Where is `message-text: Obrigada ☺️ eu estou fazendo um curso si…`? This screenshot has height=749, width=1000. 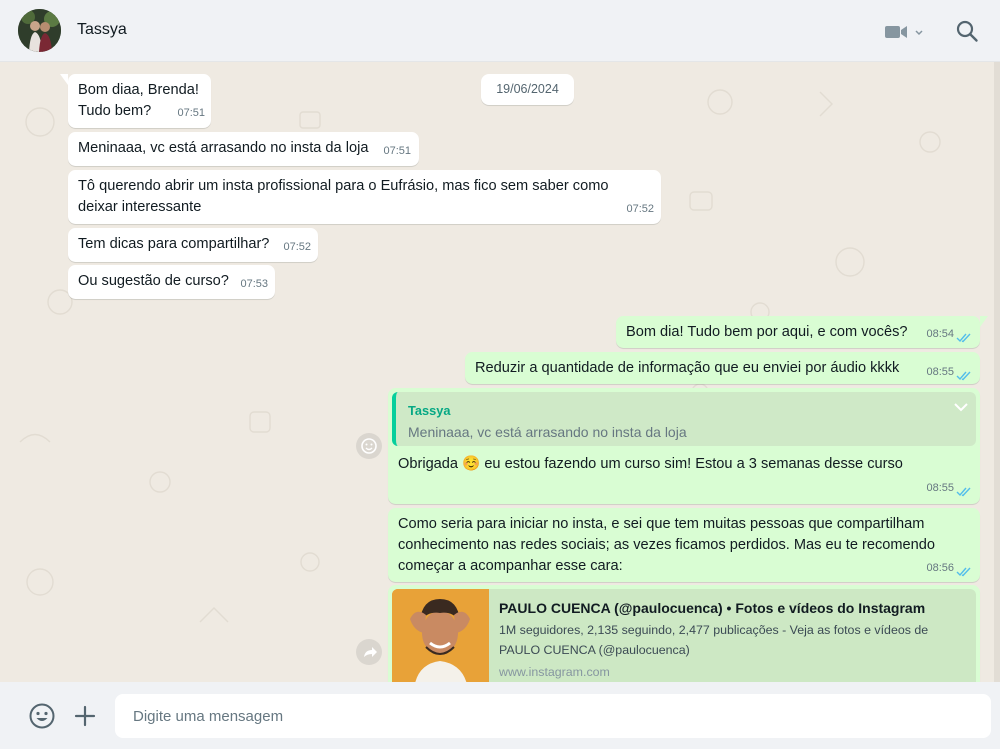 message-text: Obrigada ☺️ eu estou fazendo um curso si… is located at coordinates (650, 464).